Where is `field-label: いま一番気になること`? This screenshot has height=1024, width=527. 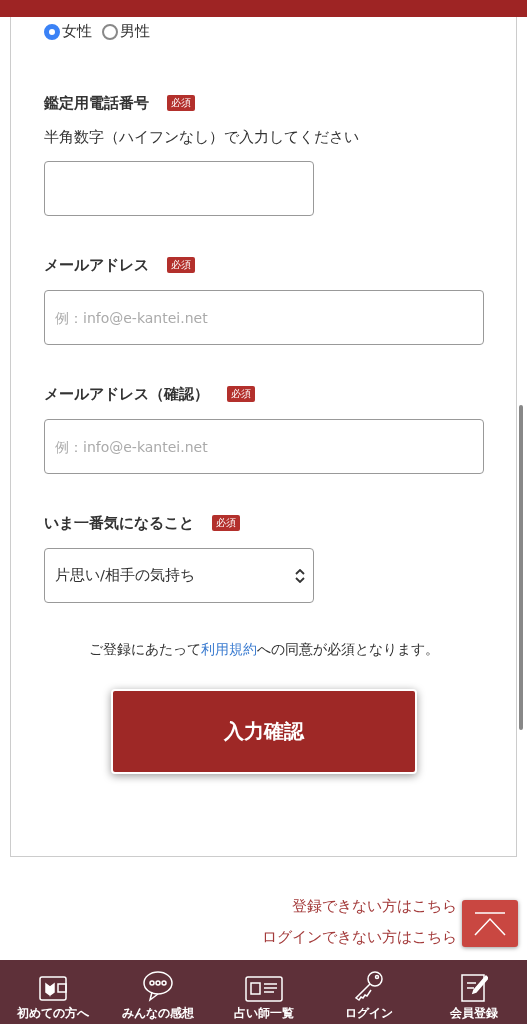
field-label: いま一番気になること is located at coordinates (119, 523).